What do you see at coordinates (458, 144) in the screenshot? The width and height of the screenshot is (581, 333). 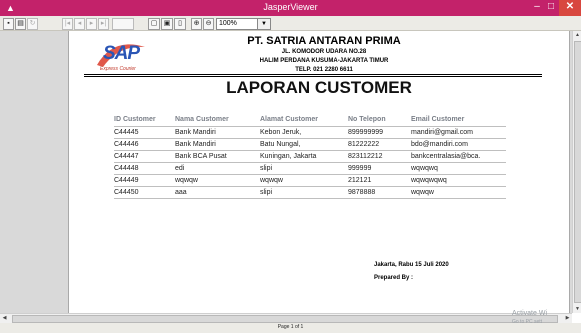 I see `cell-email: bdo@mandiri.com` at bounding box center [458, 144].